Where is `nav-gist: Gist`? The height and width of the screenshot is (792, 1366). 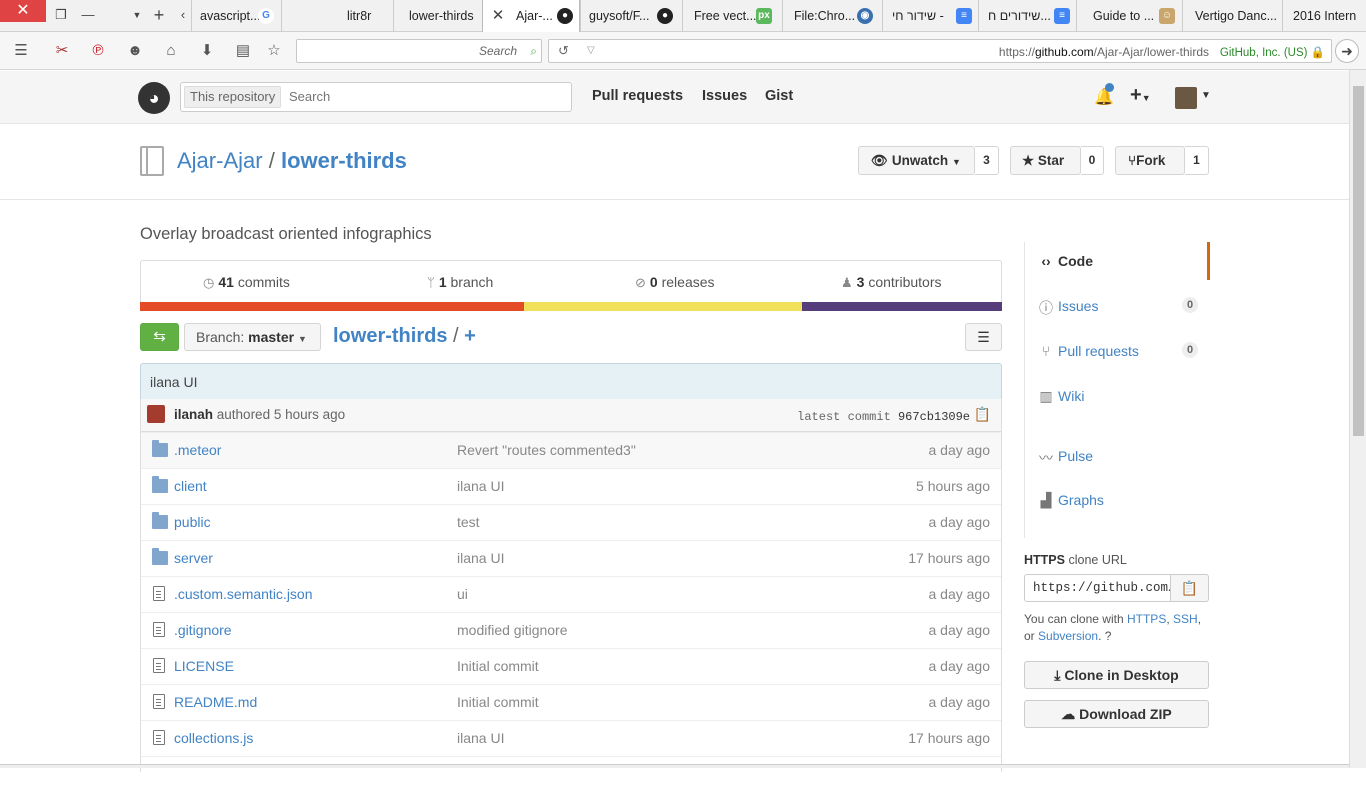 nav-gist: Gist is located at coordinates (779, 96).